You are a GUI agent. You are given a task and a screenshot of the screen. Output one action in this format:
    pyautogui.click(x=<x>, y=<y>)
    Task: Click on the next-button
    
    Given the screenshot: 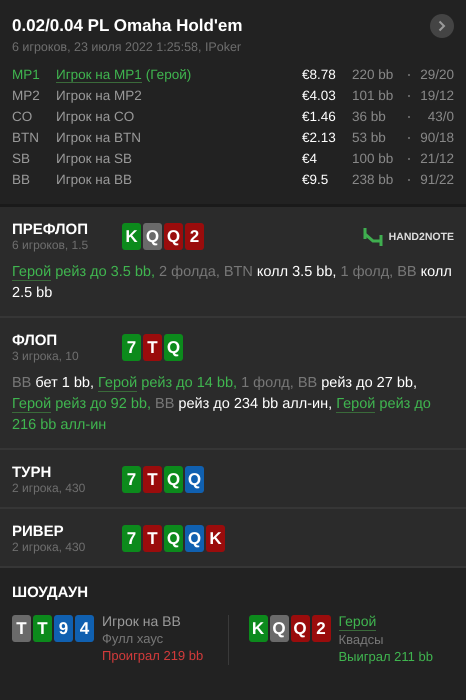 What is the action you would take?
    pyautogui.click(x=442, y=26)
    